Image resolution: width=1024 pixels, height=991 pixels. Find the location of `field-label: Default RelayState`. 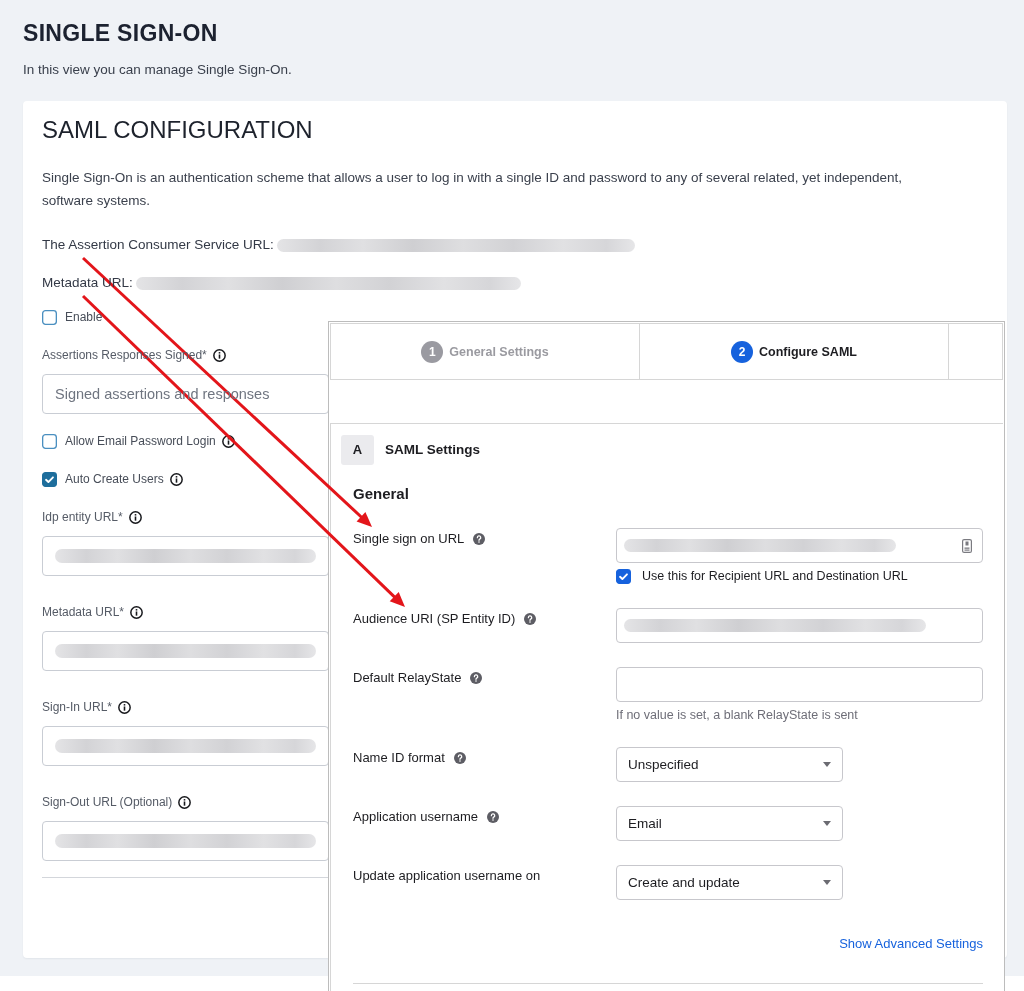

field-label: Default RelayState is located at coordinates (407, 678).